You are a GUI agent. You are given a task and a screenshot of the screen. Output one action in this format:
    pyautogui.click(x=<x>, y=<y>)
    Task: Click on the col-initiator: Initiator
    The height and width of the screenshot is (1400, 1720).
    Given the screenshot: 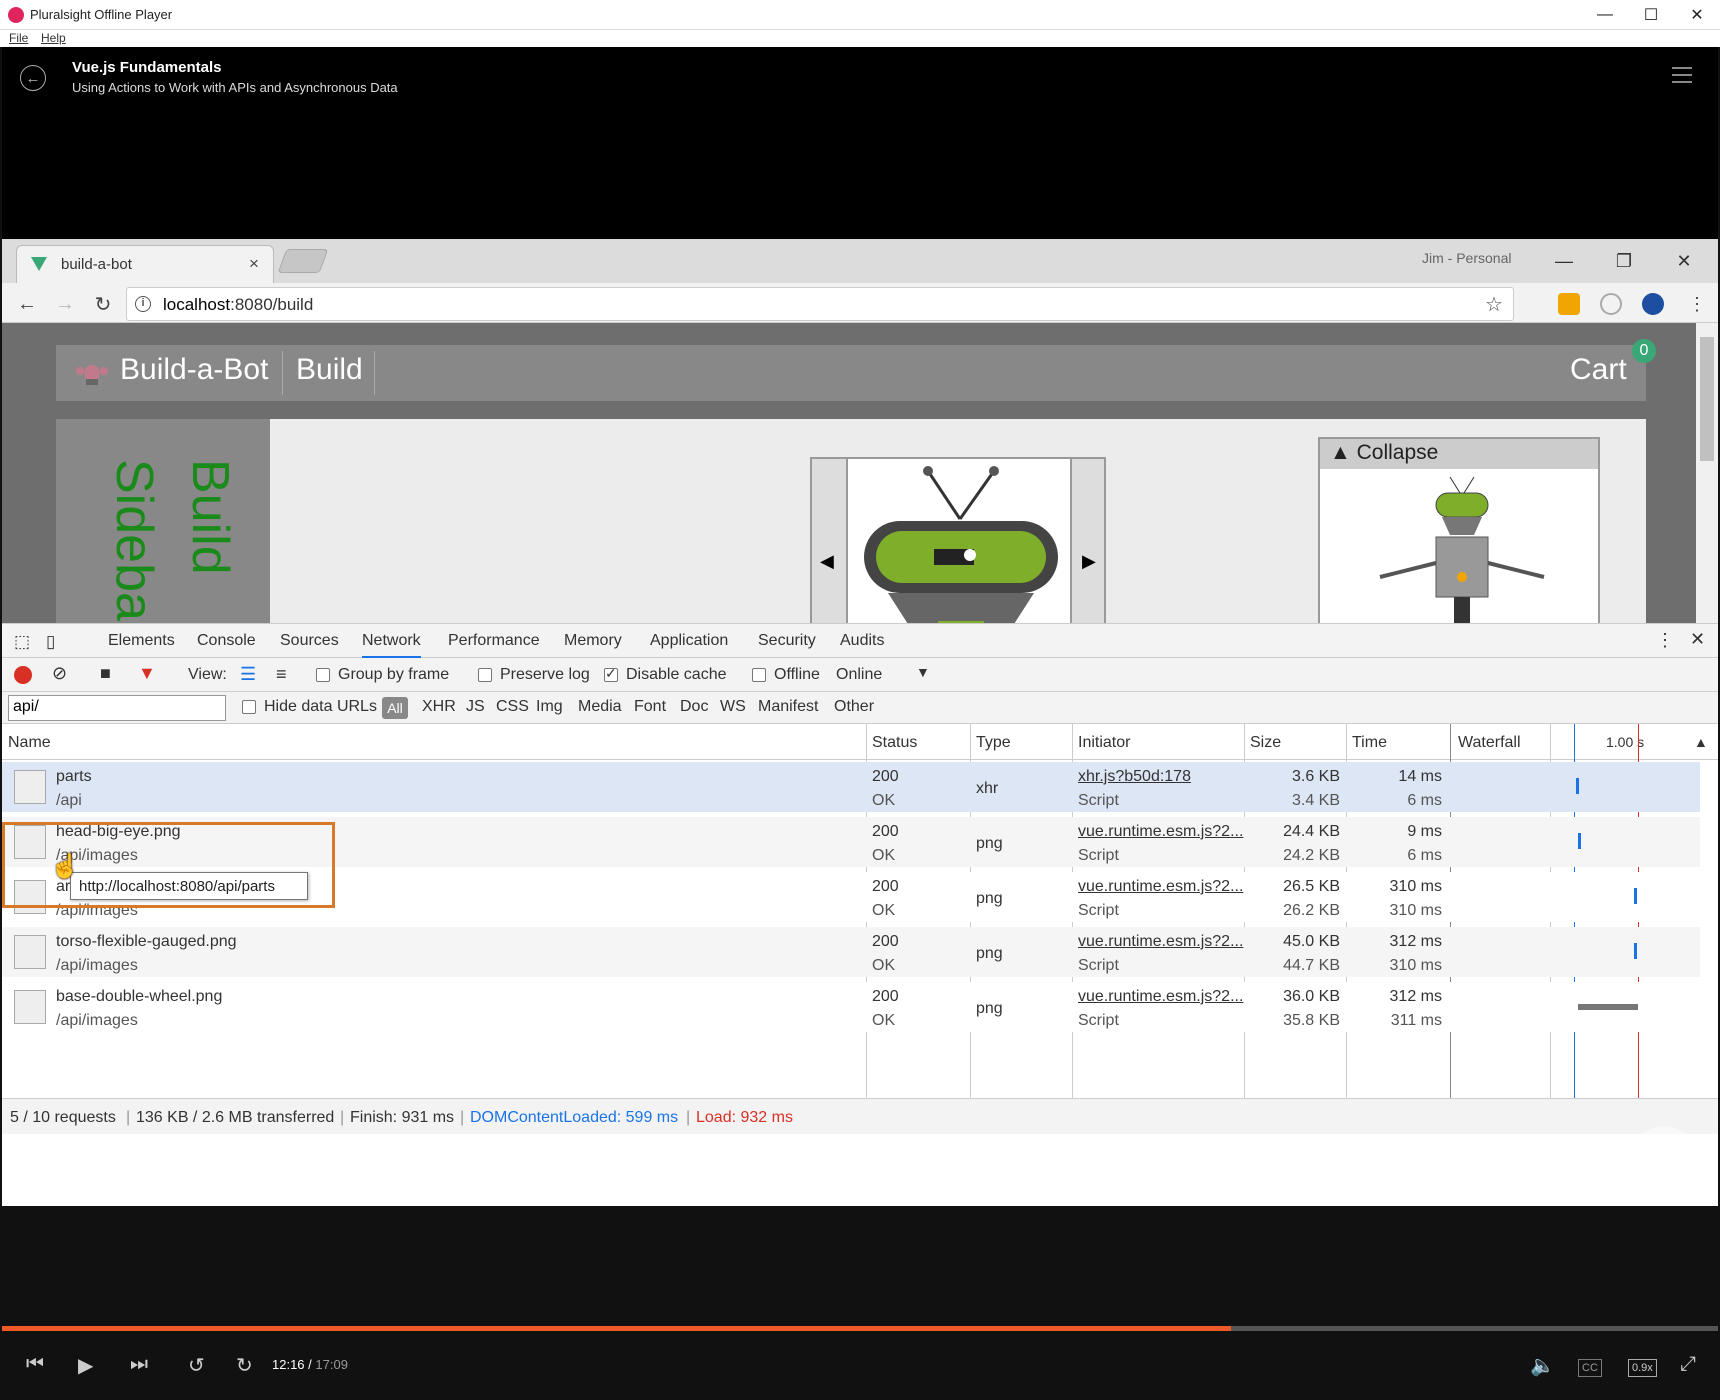 What is the action you would take?
    pyautogui.click(x=1104, y=743)
    